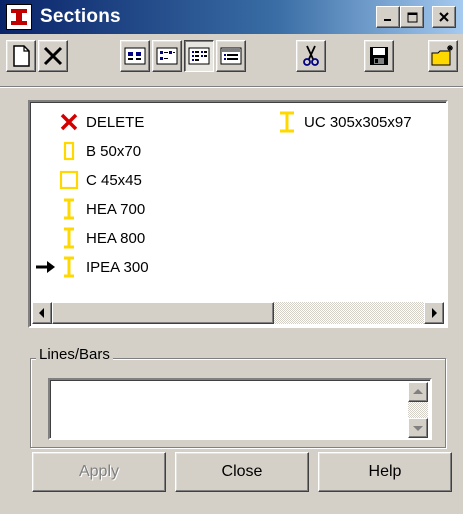  I want to click on scroll-down-button, so click(418, 428).